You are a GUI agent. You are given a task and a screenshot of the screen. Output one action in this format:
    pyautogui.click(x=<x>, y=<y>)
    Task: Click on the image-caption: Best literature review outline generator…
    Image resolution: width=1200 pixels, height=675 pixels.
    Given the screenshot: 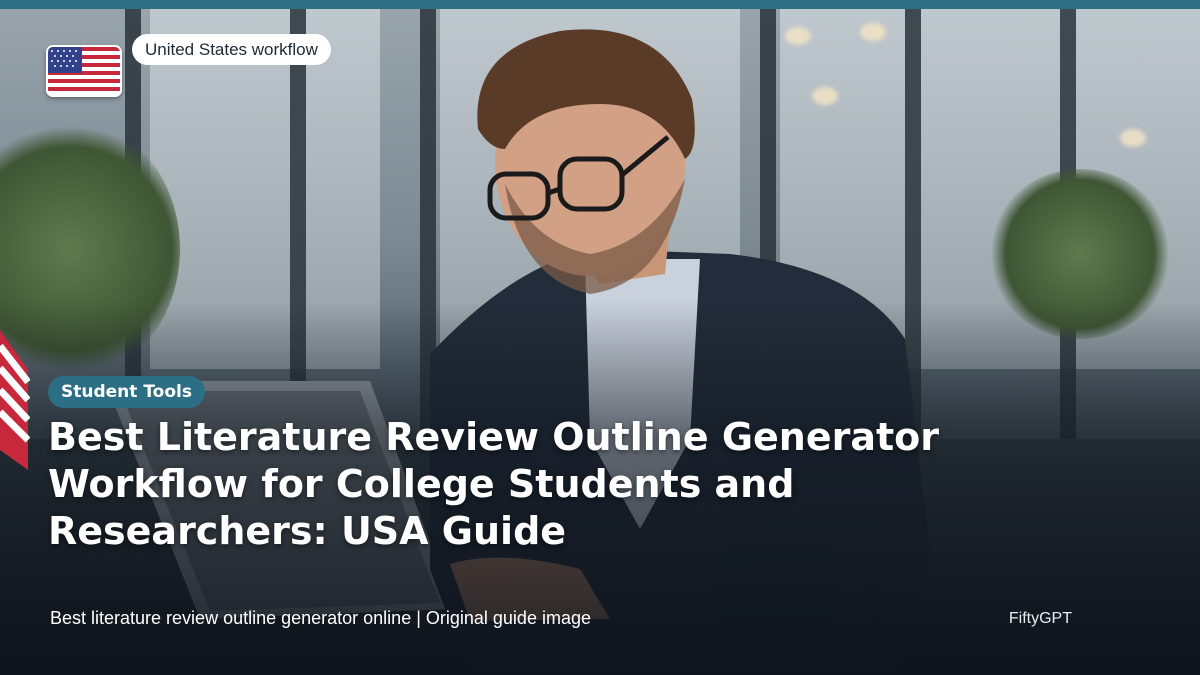 What is the action you would take?
    pyautogui.click(x=320, y=618)
    